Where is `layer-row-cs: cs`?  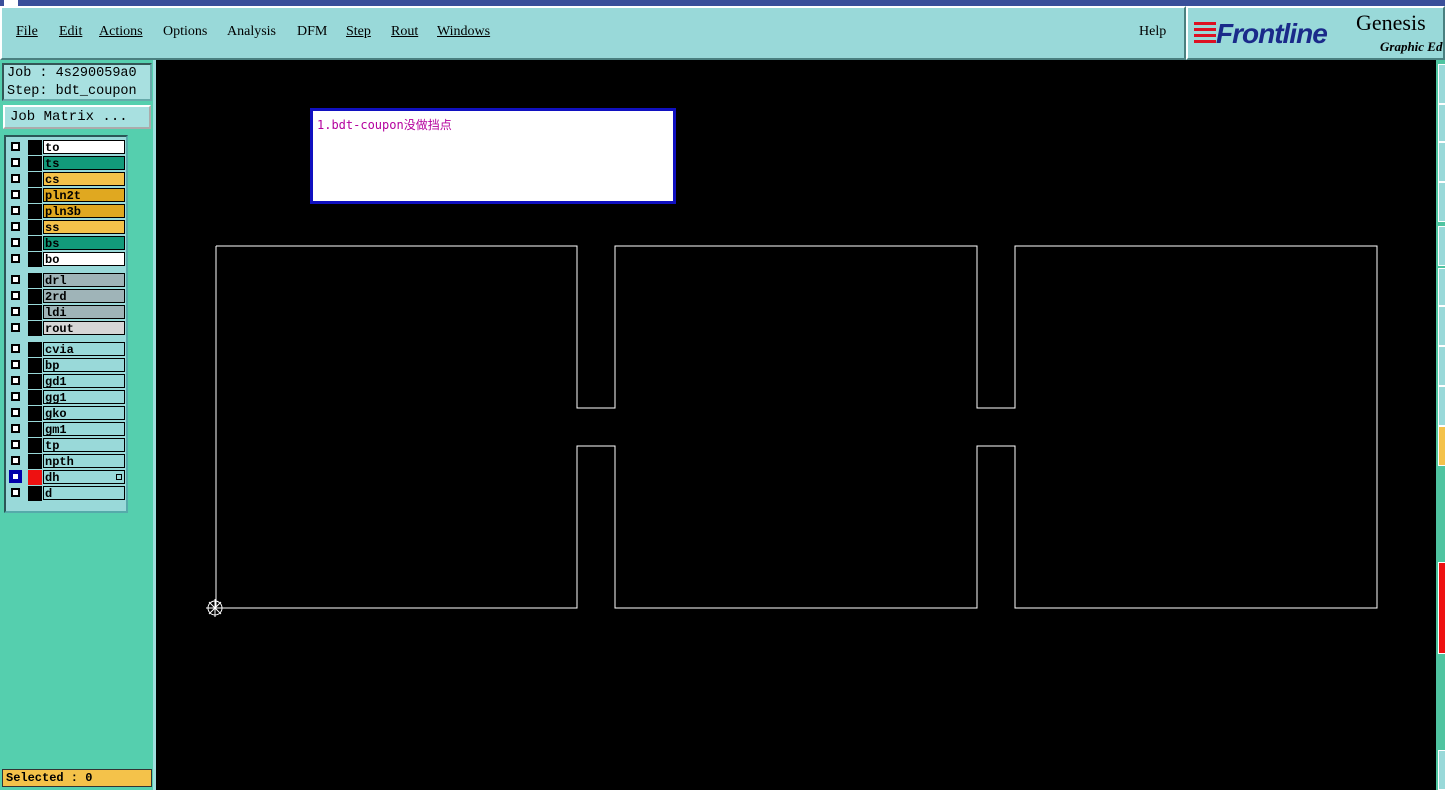 layer-row-cs: cs is located at coordinates (67, 179).